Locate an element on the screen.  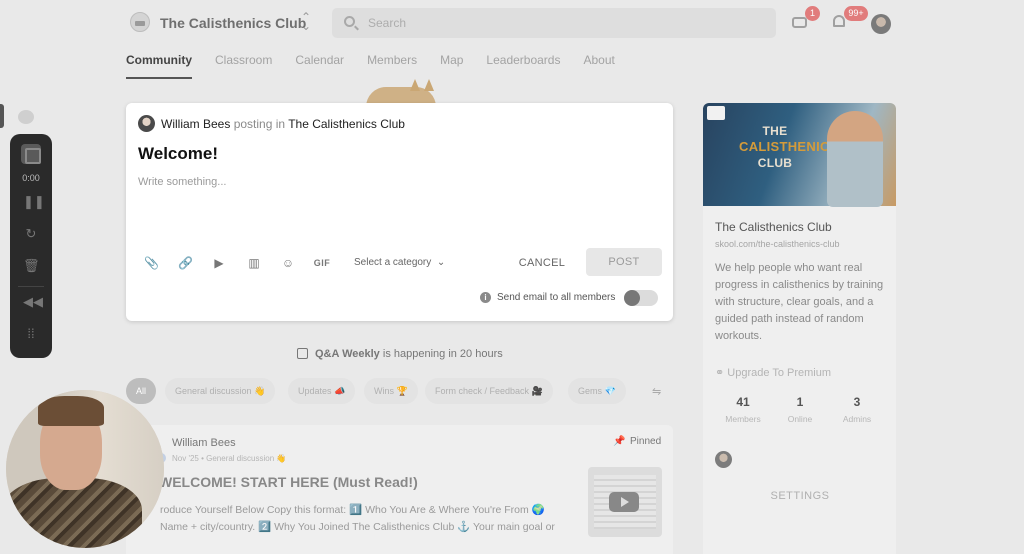
filter-chip-gems: Gems 💎 is located at coordinates (597, 391).